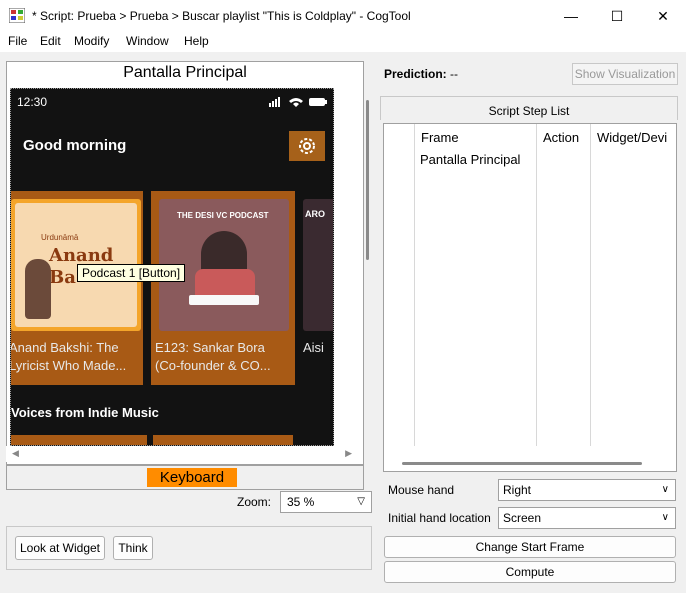 Image resolution: width=686 pixels, height=593 pixels. Describe the element at coordinates (313, 347) in the screenshot. I see `podcast-3-caption-line1: Aisi` at that location.